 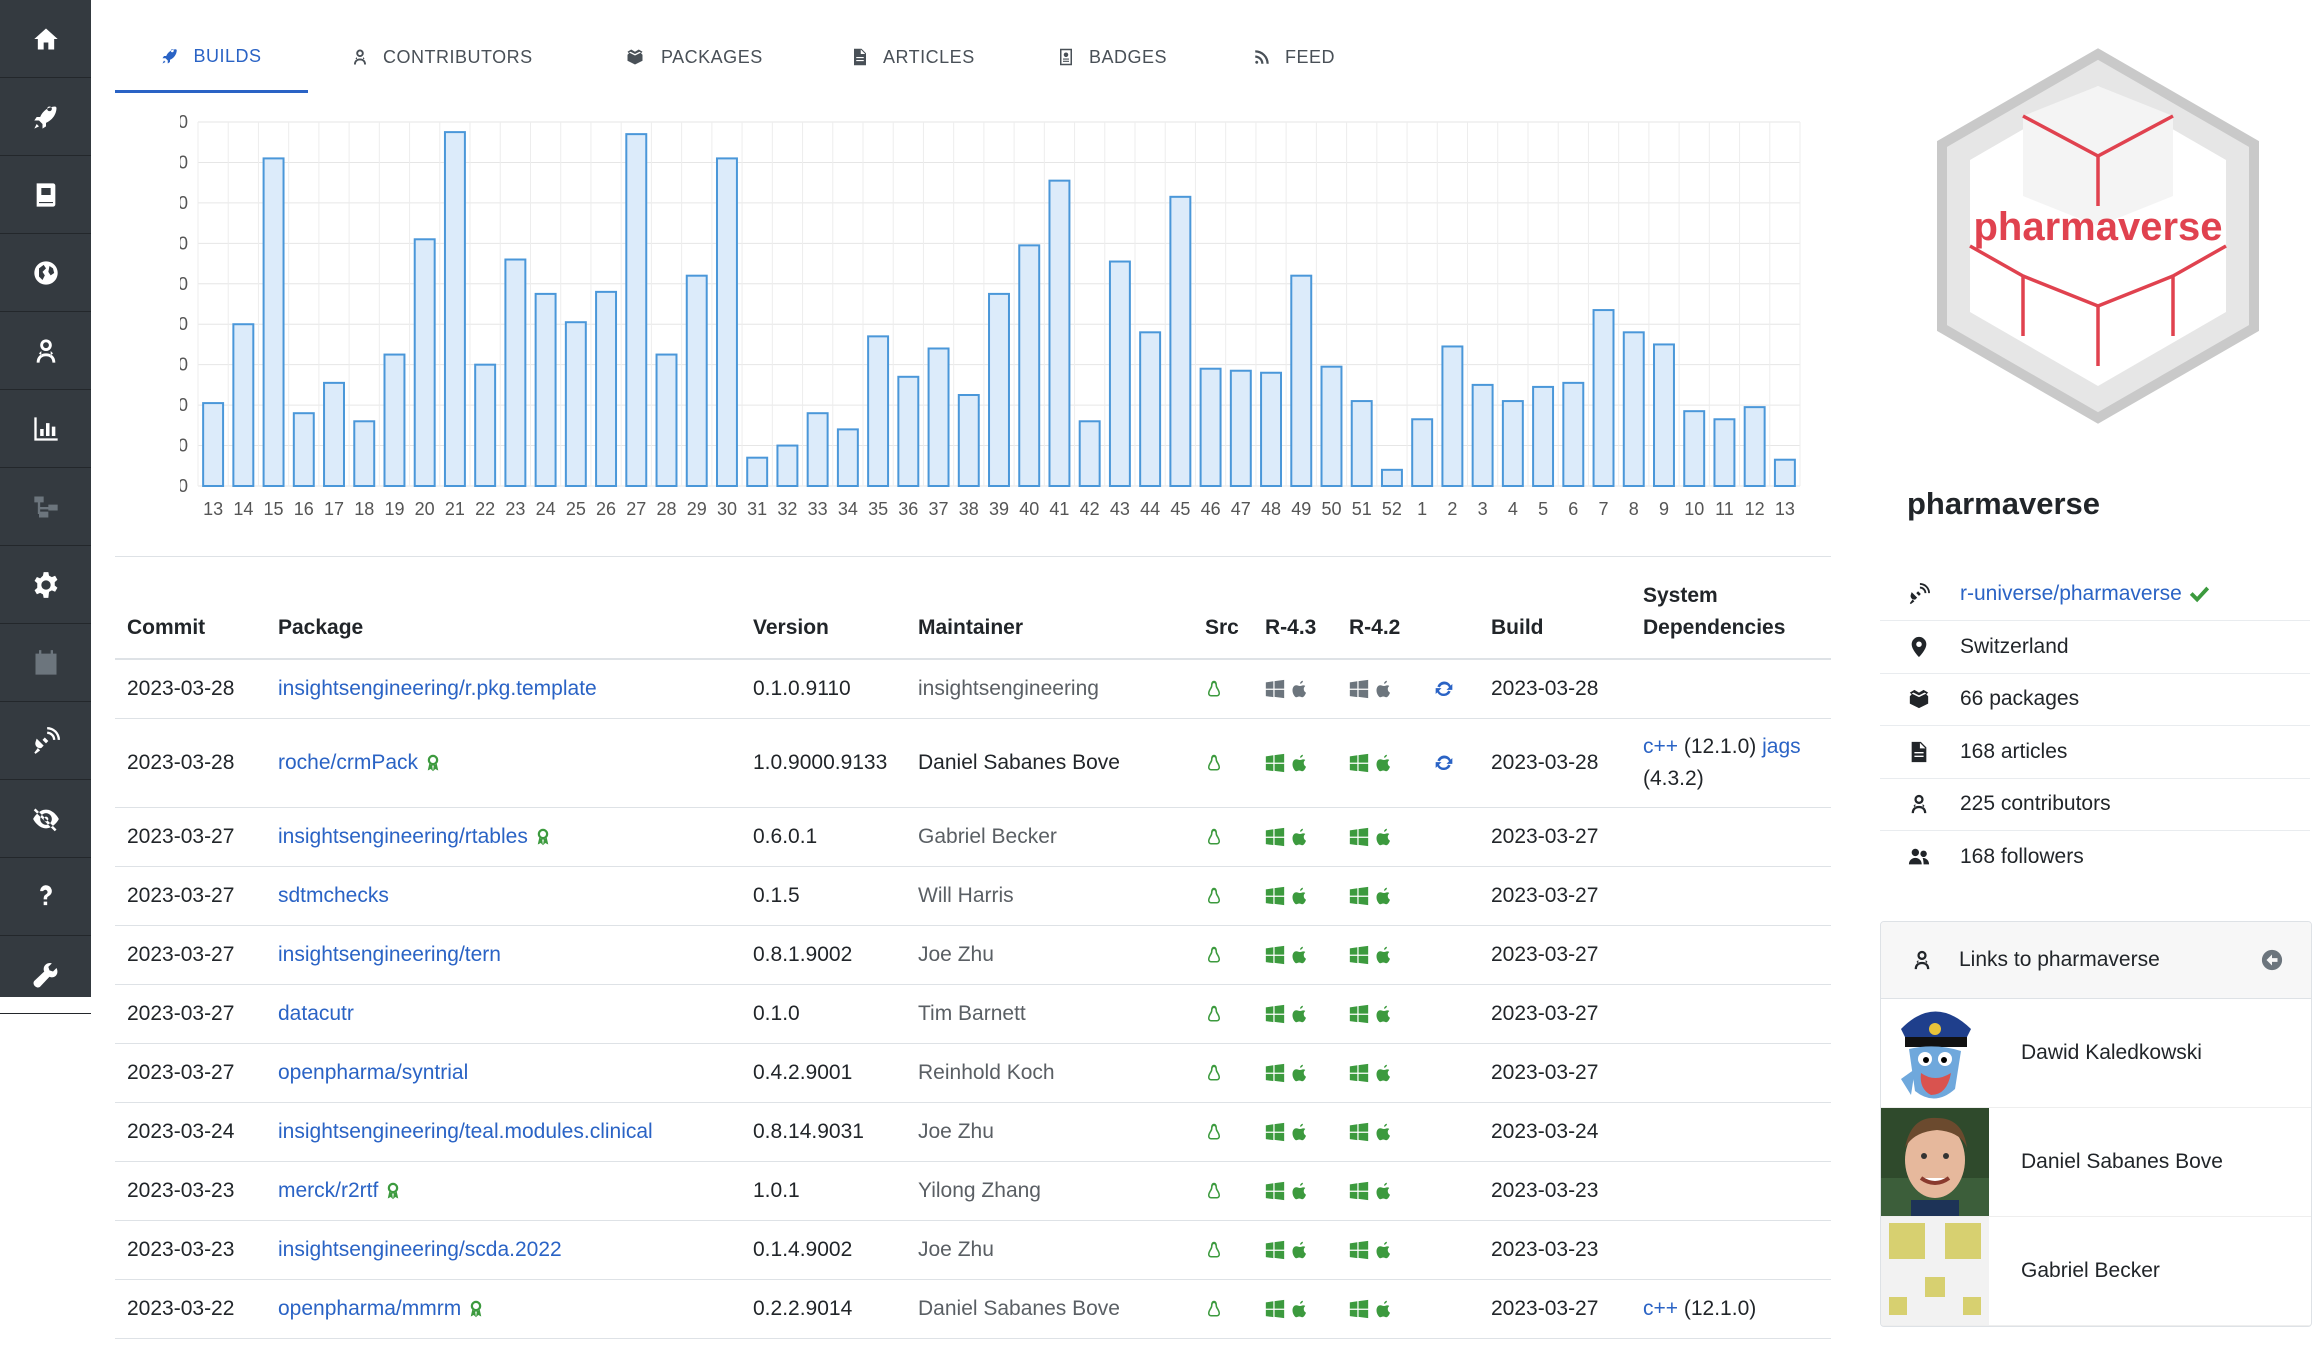 I want to click on sidebar-item-book, so click(x=45, y=195).